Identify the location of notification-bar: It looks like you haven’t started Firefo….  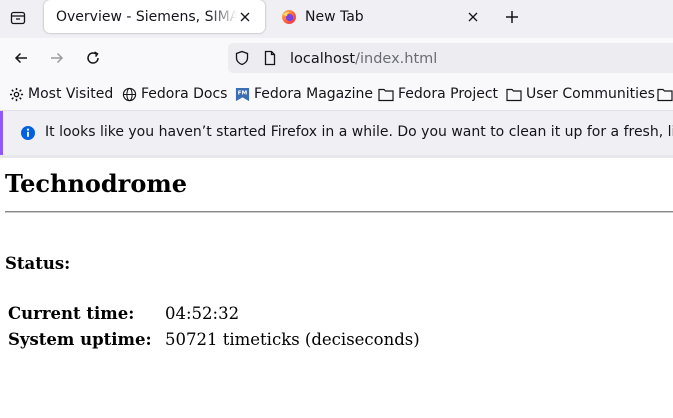
(336, 133).